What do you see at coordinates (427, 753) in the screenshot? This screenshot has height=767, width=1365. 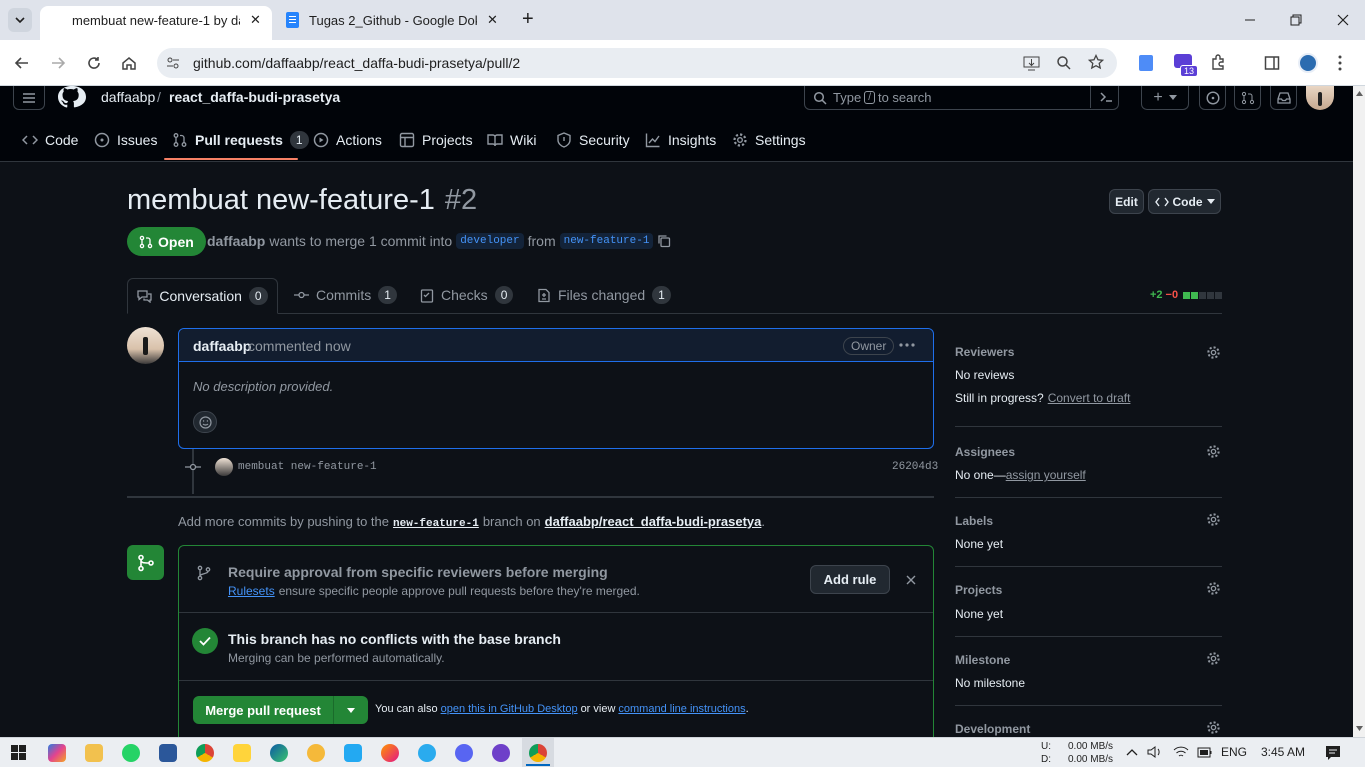 I see `telegram-icon` at bounding box center [427, 753].